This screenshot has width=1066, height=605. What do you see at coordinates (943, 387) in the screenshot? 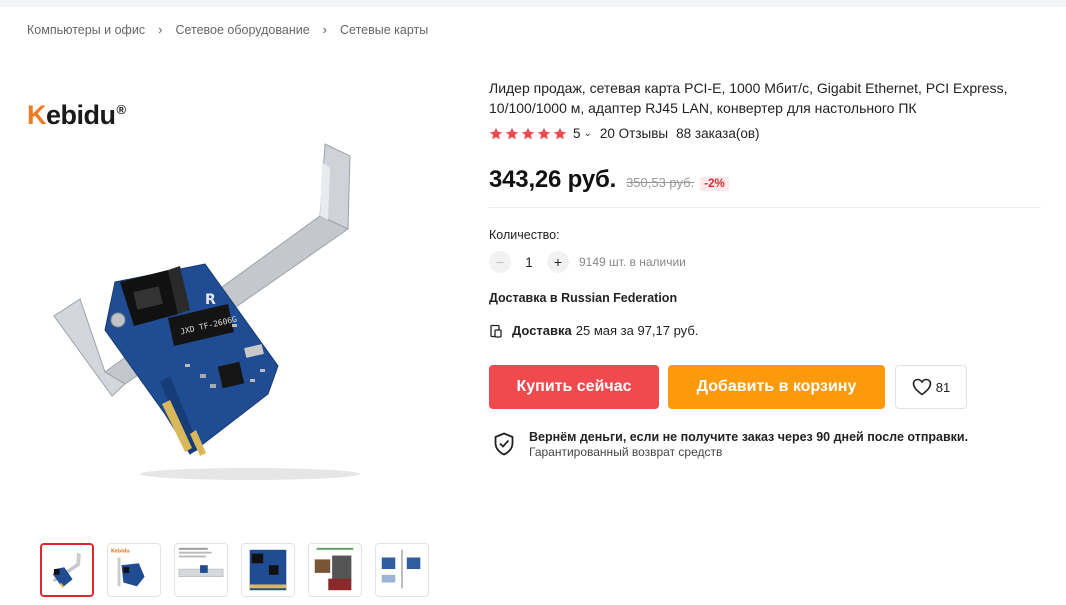
I see `wishlist-count: 81` at bounding box center [943, 387].